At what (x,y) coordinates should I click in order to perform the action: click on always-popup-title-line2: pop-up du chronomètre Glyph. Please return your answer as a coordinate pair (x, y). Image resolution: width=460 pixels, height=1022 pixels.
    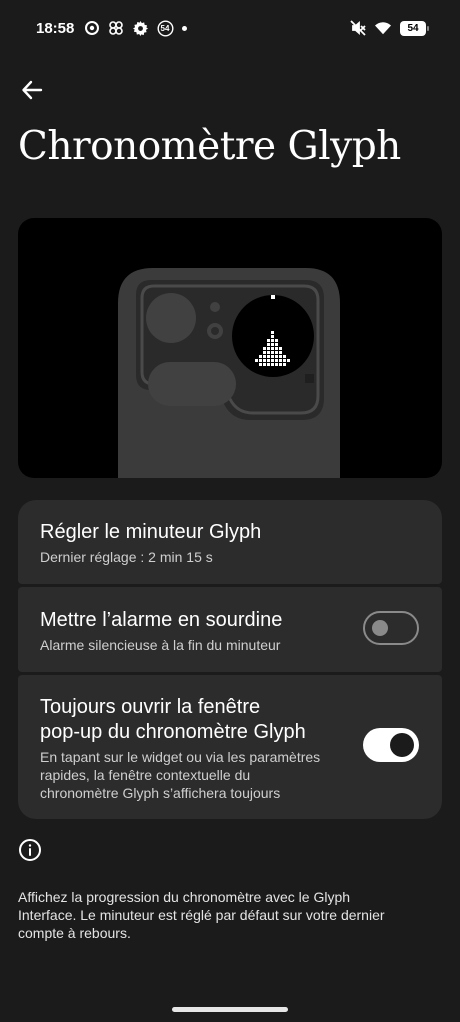
    Looking at the image, I should click on (173, 732).